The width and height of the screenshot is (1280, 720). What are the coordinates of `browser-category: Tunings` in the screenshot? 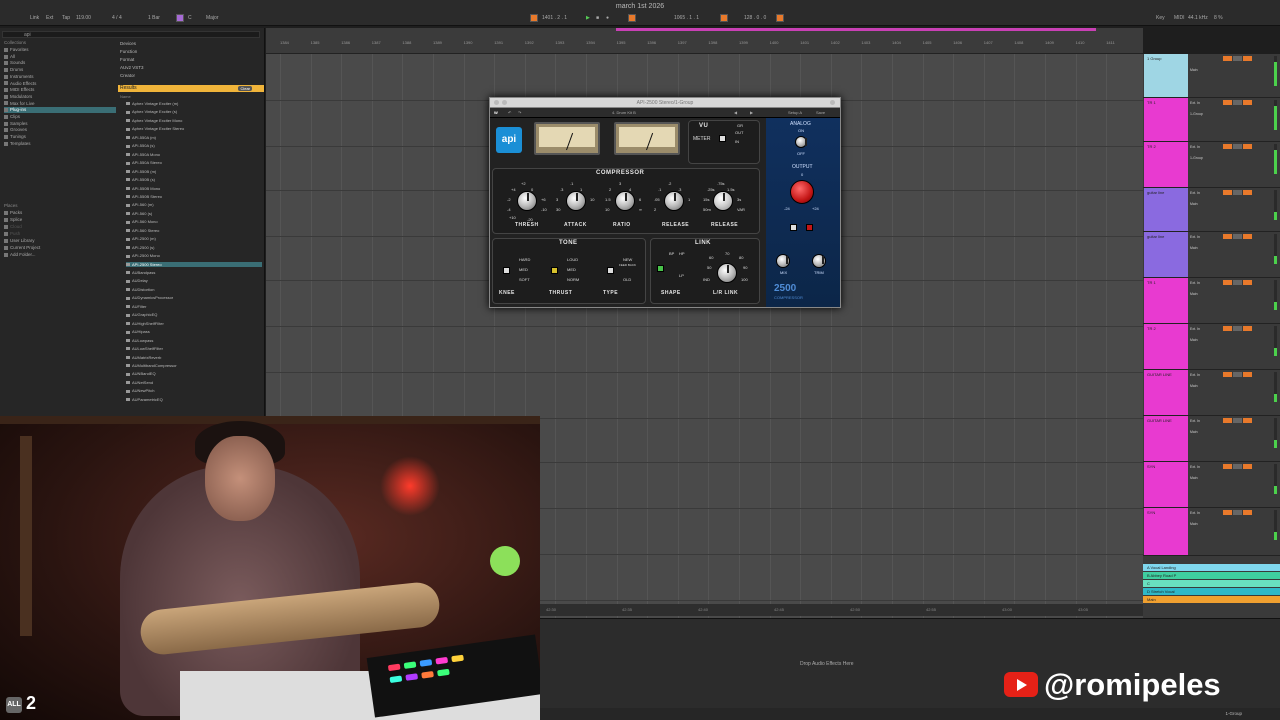 It's located at (15, 137).